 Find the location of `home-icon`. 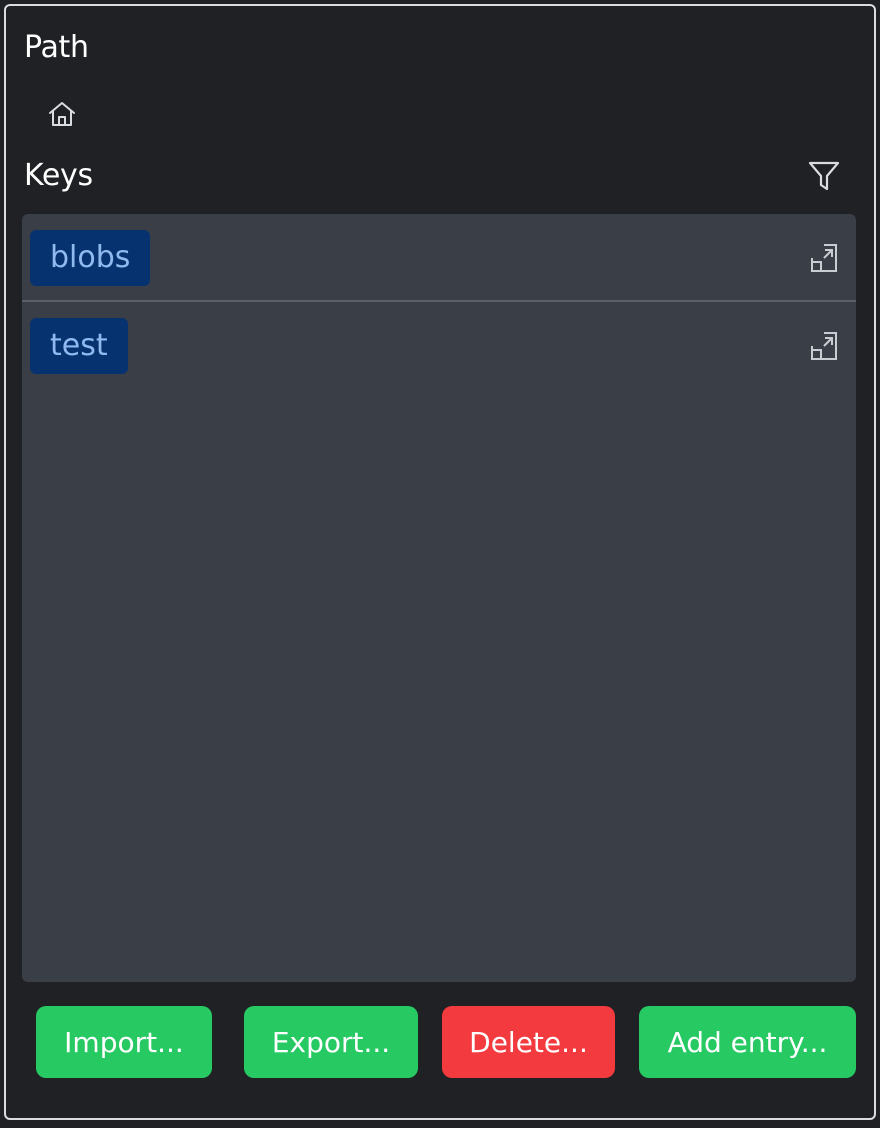

home-icon is located at coordinates (62, 114).